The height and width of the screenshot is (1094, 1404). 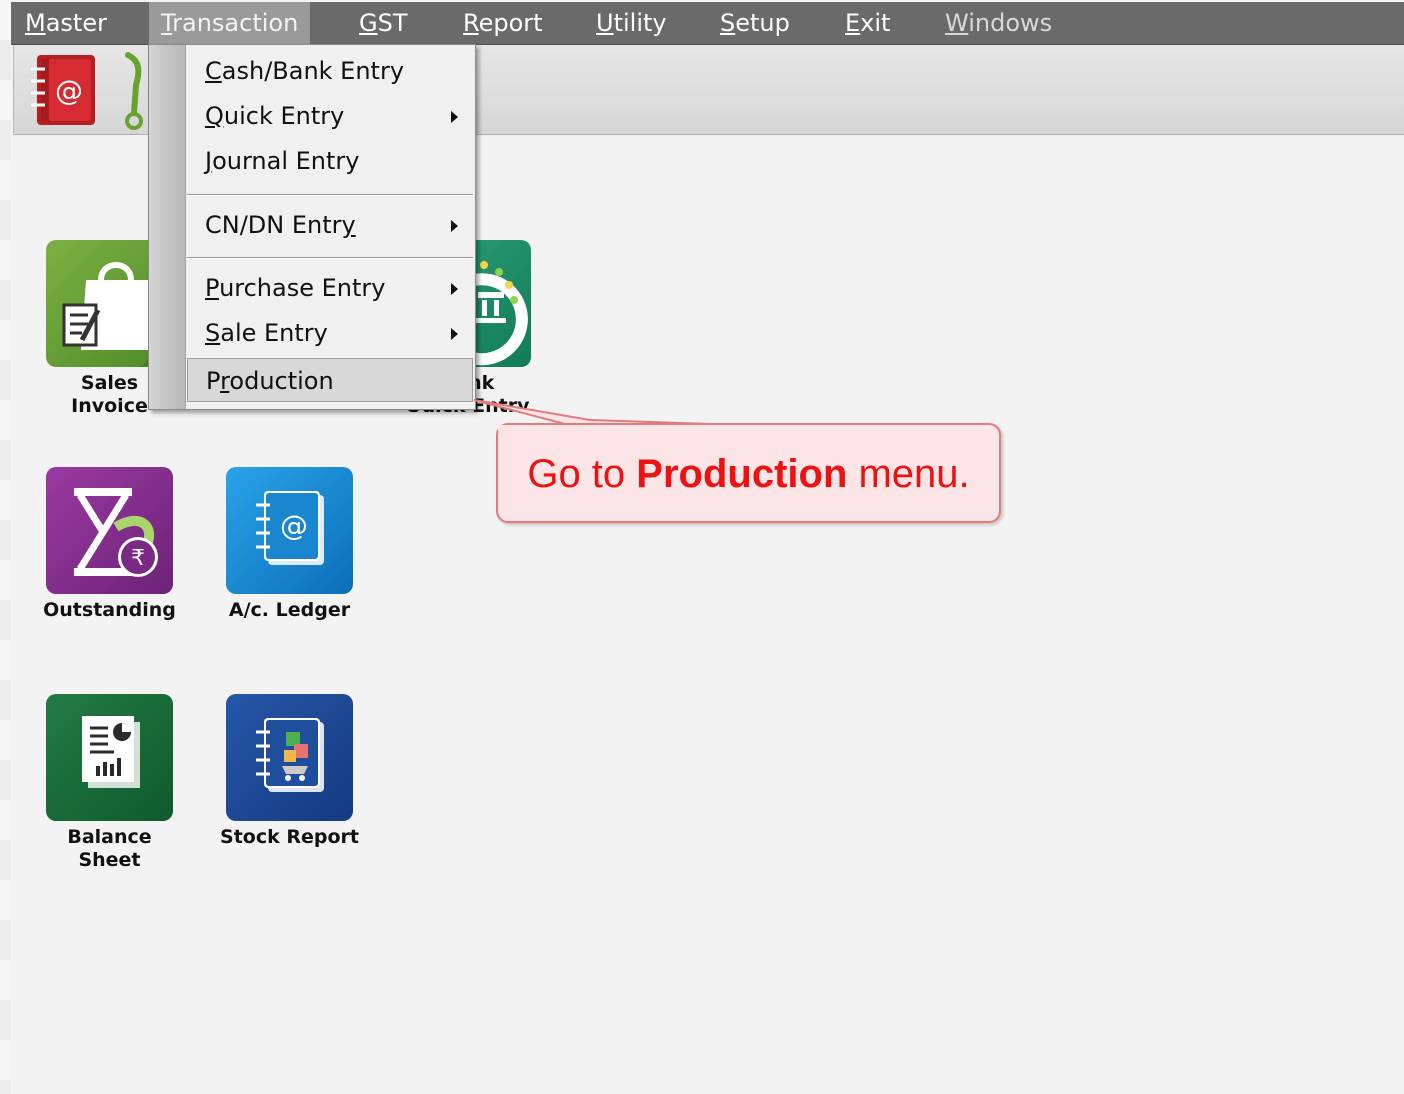 I want to click on menu-icon-gutter, so click(x=167, y=227).